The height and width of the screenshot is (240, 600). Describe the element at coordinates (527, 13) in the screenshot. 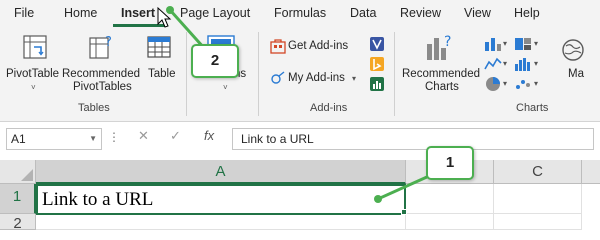

I see `tab-help: Help` at that location.